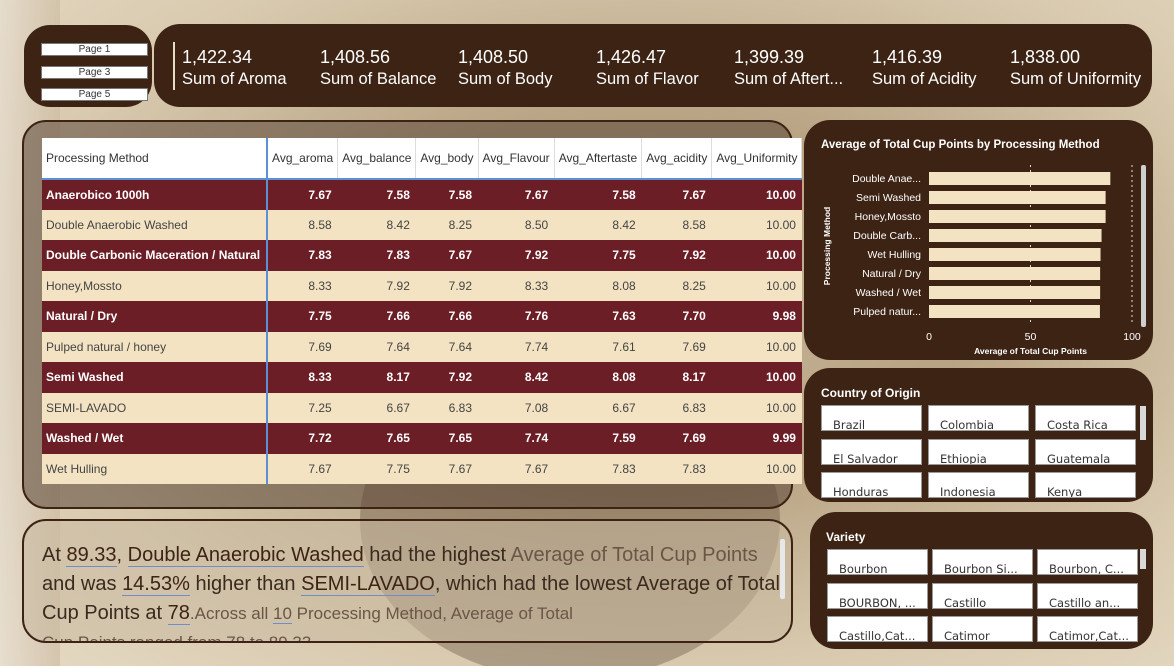 The width and height of the screenshot is (1174, 666). I want to click on value-cell: 9.99, so click(756, 438).